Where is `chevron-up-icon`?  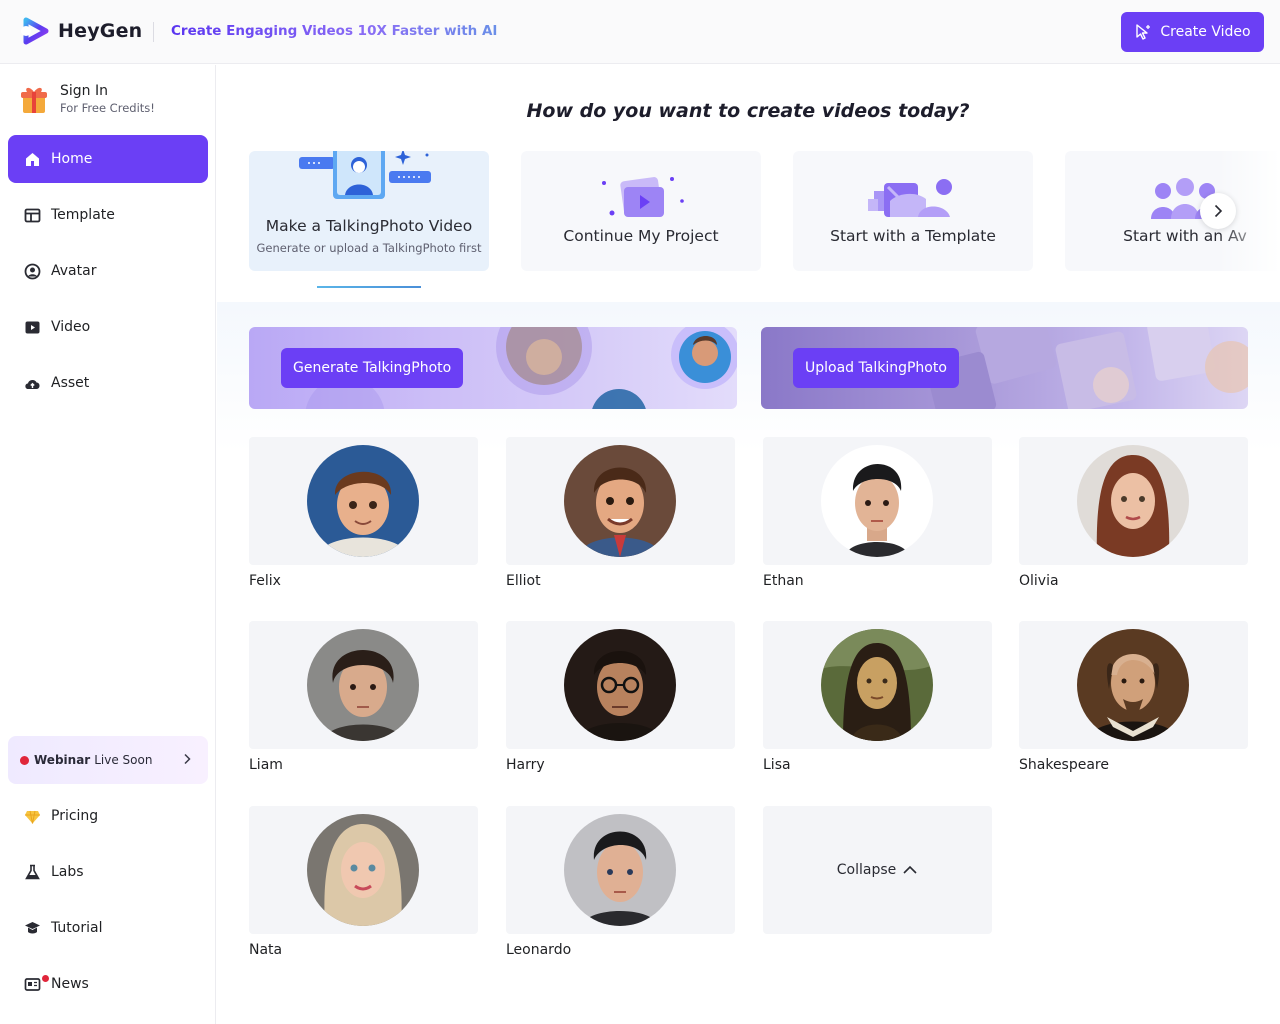
chevron-up-icon is located at coordinates (910, 869).